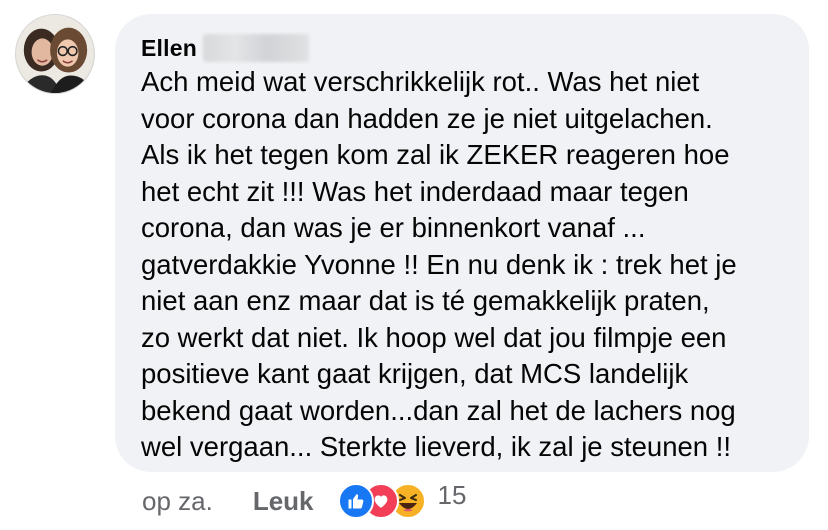  I want to click on author-name: Ellen, so click(169, 48).